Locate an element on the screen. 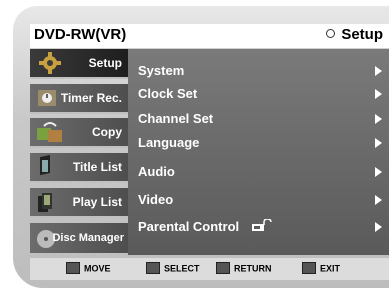  hint-return: RETURN is located at coordinates (244, 268).